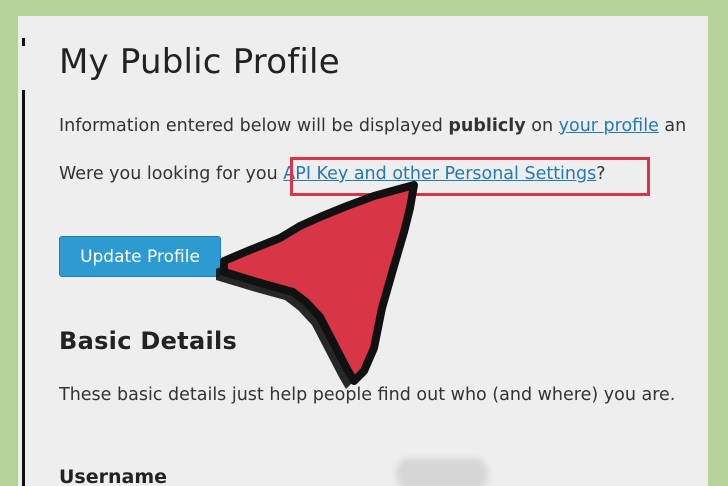  I want to click on basic-details-heading: Basic Details, so click(148, 341).